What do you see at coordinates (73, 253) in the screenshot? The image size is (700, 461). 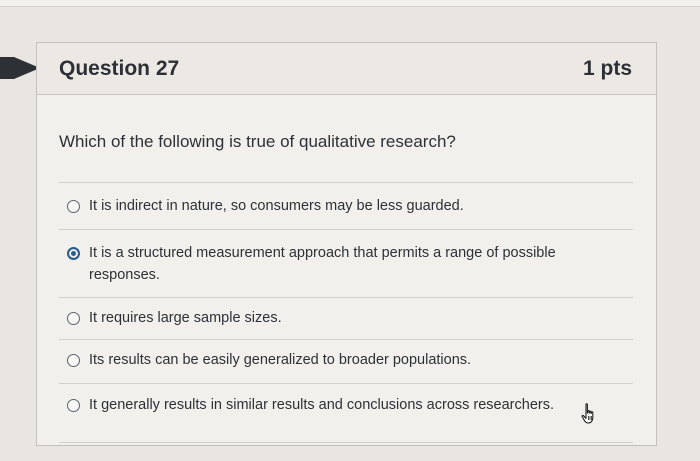 I see `radio-button-selected-icon` at bounding box center [73, 253].